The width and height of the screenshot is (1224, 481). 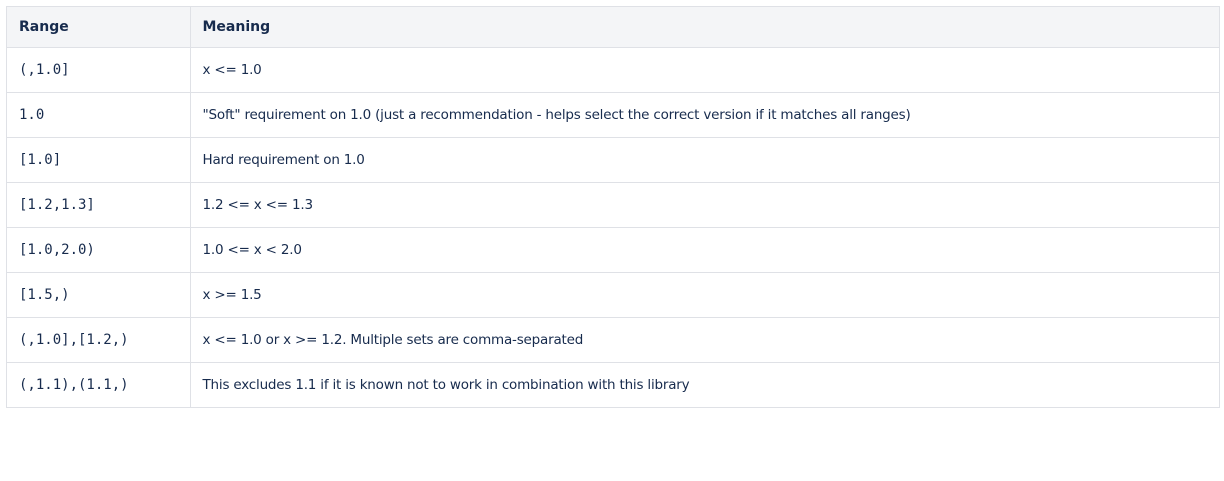 I want to click on header-row: Range Meaning, so click(x=613, y=27).